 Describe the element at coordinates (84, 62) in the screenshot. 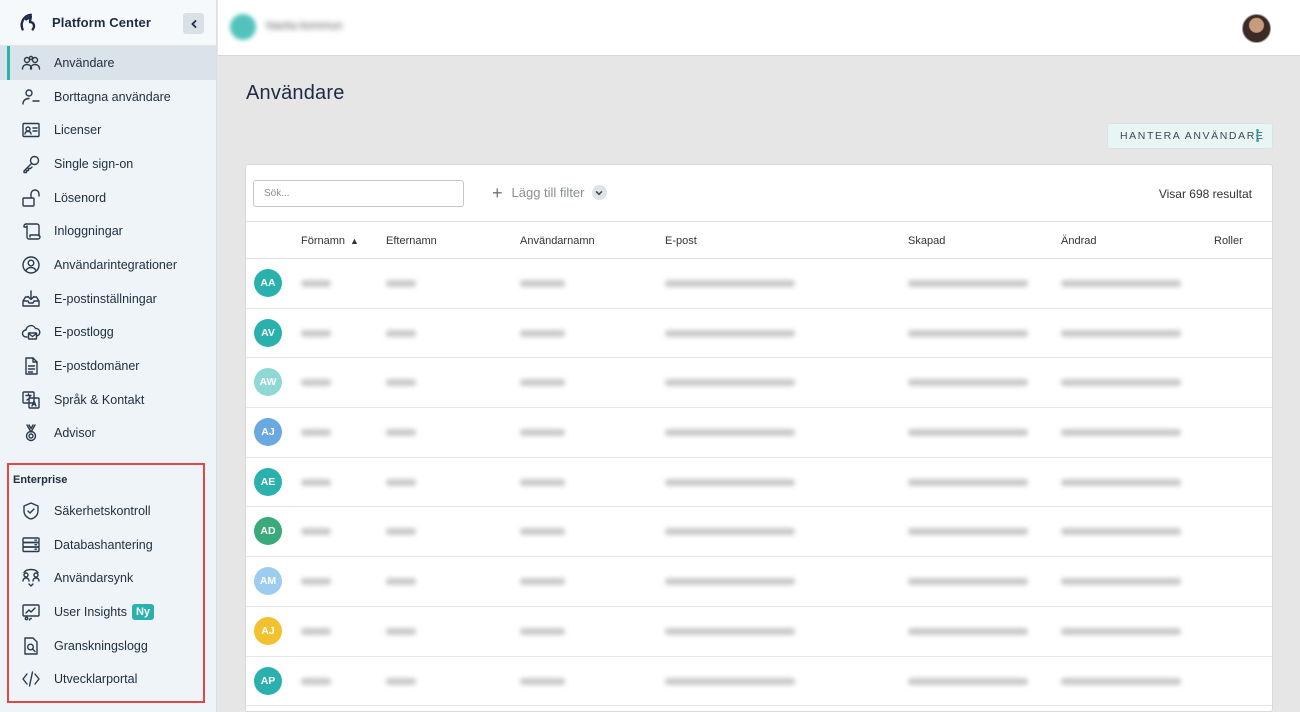

I see `sidebar-item-label: Användare` at that location.